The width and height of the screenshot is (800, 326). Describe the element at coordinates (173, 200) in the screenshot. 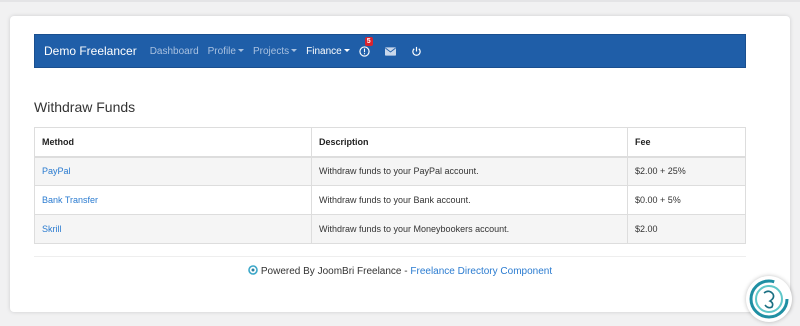

I see `method-cell: Bank Transfer` at that location.